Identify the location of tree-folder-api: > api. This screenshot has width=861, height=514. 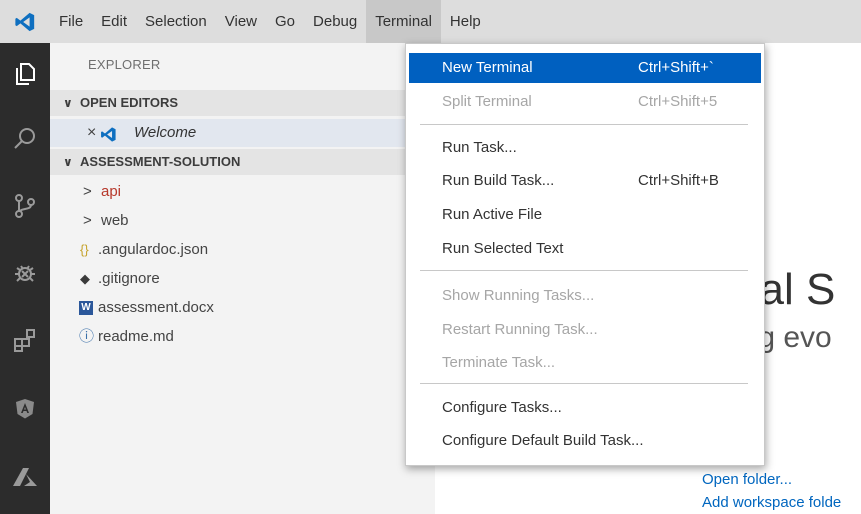
(242, 192).